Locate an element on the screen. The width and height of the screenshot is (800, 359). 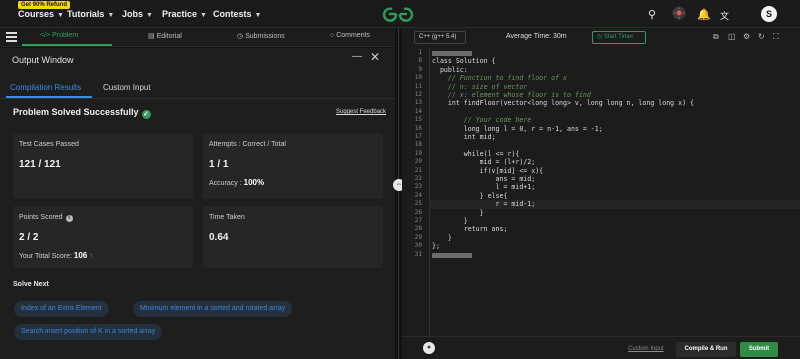
editor-footer: ● Custom Input Compile & Run Submit is located at coordinates (601, 347).